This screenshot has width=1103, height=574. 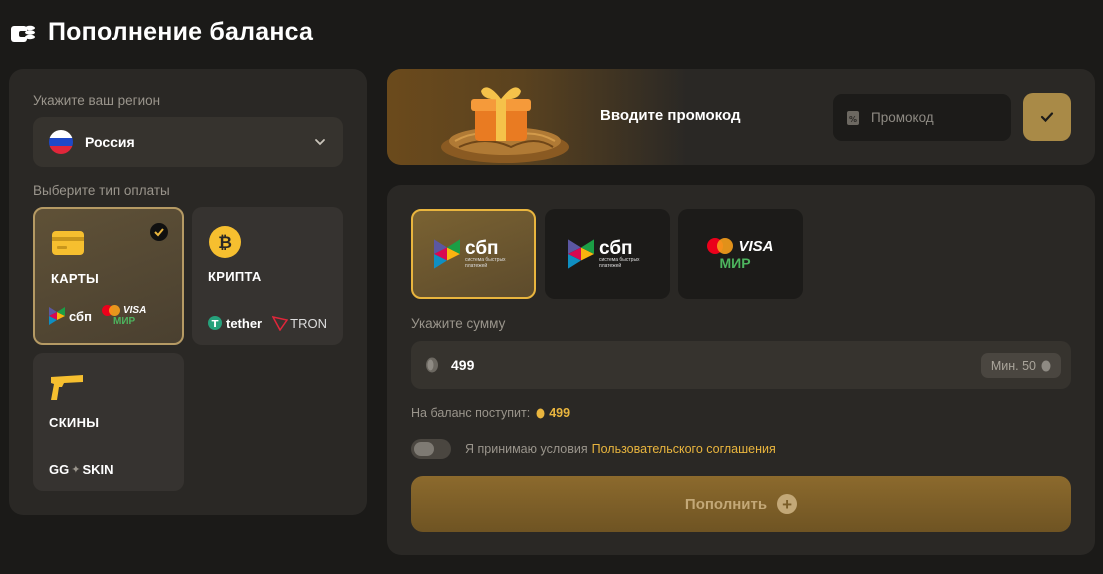 What do you see at coordinates (491, 413) in the screenshot?
I see `receive-summary: На баланс поступит: 499` at bounding box center [491, 413].